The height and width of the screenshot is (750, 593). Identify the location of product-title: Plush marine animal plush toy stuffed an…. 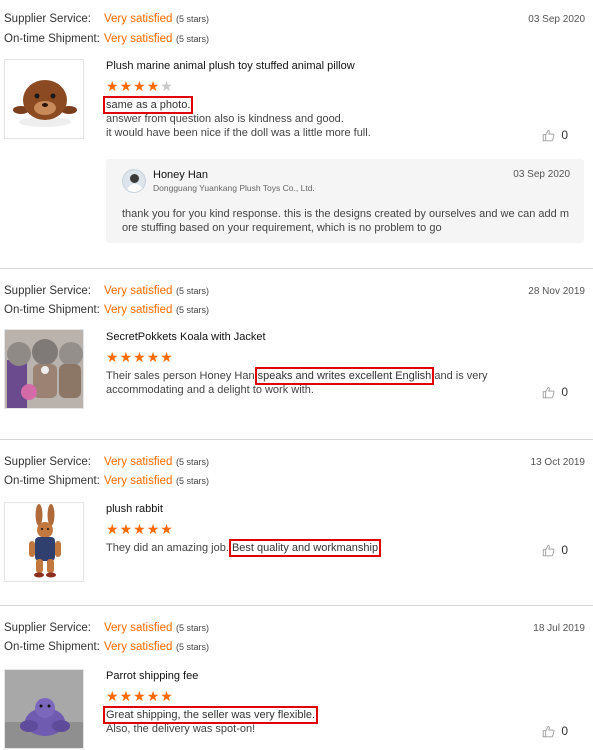
(301, 66).